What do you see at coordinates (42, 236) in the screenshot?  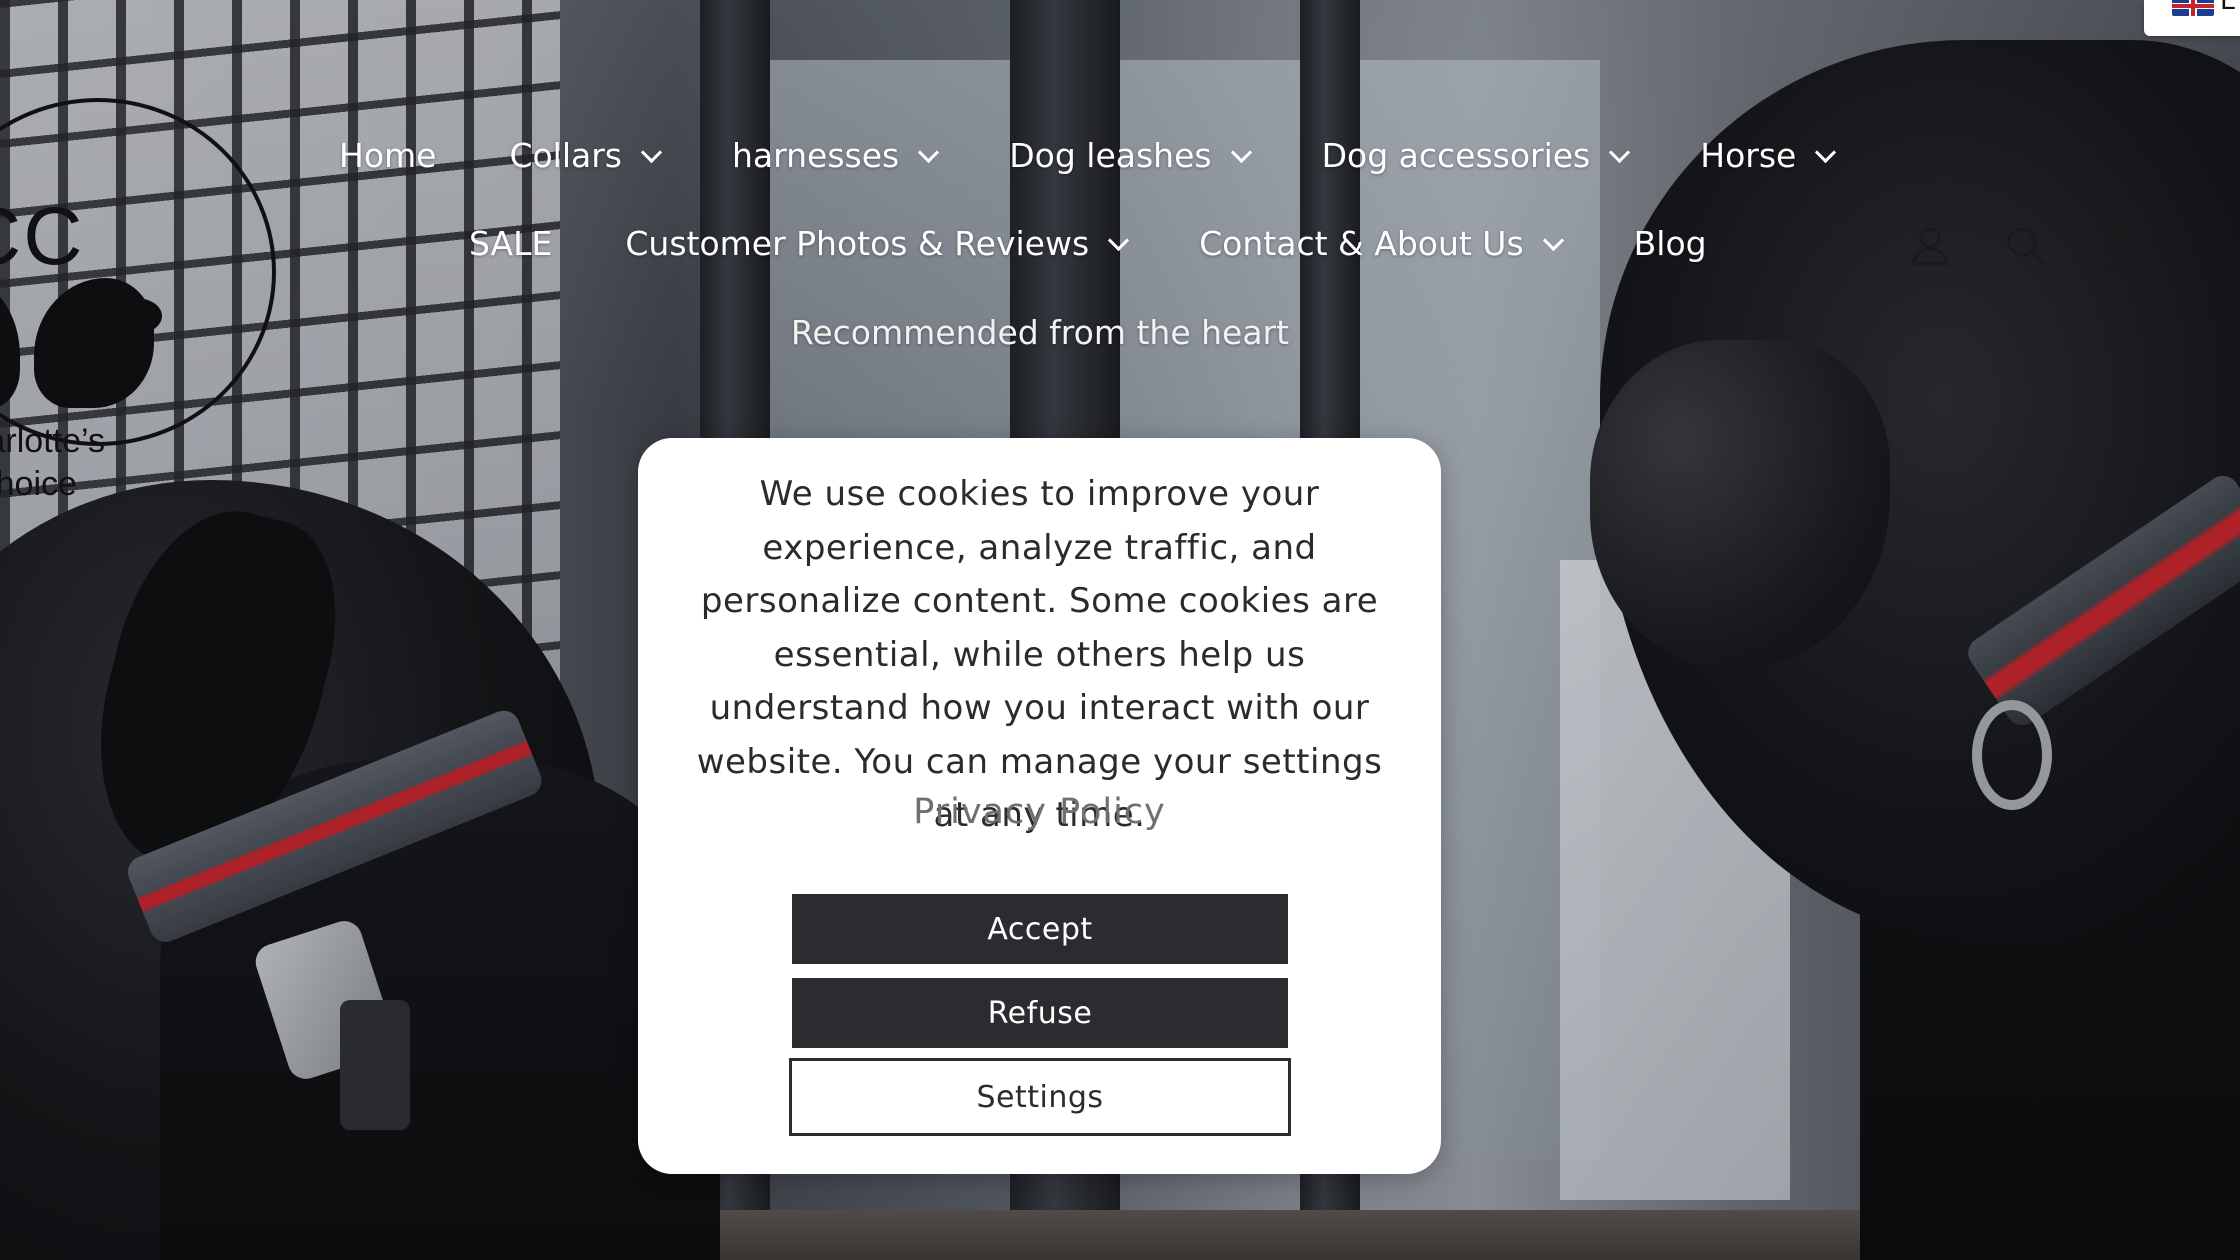 I see `logo-monogram: CC` at bounding box center [42, 236].